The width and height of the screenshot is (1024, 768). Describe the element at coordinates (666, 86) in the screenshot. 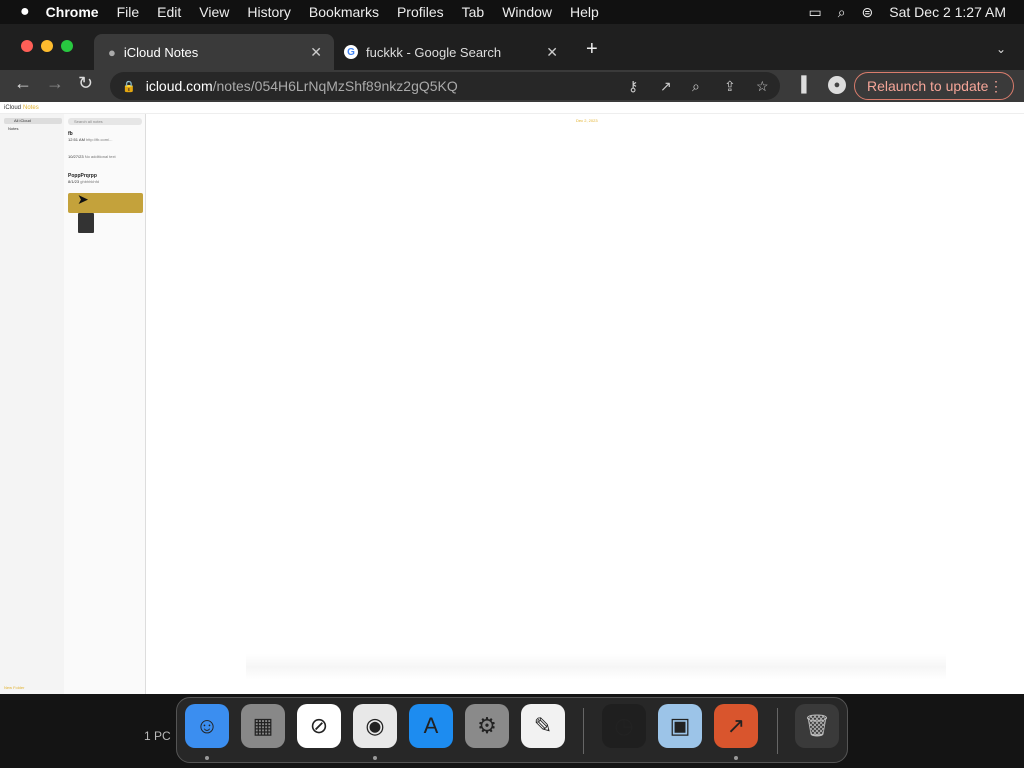

I see `open-external-icon: ↗` at that location.